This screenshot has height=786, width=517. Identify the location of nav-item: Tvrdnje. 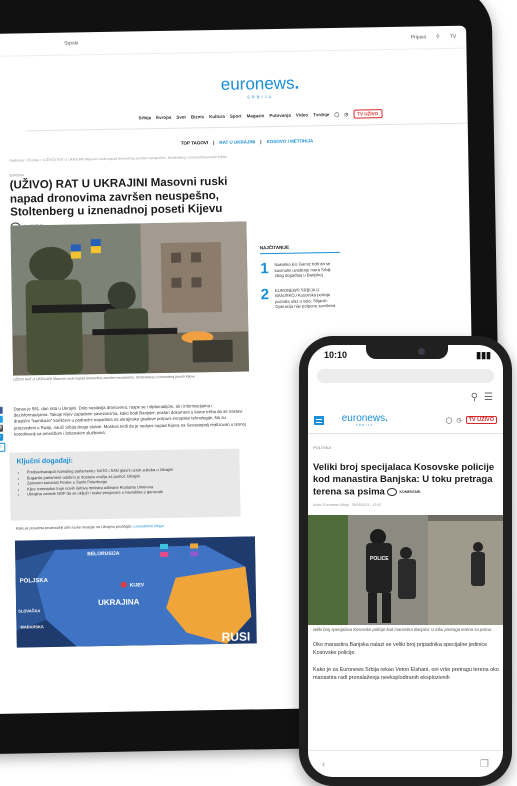
(321, 114).